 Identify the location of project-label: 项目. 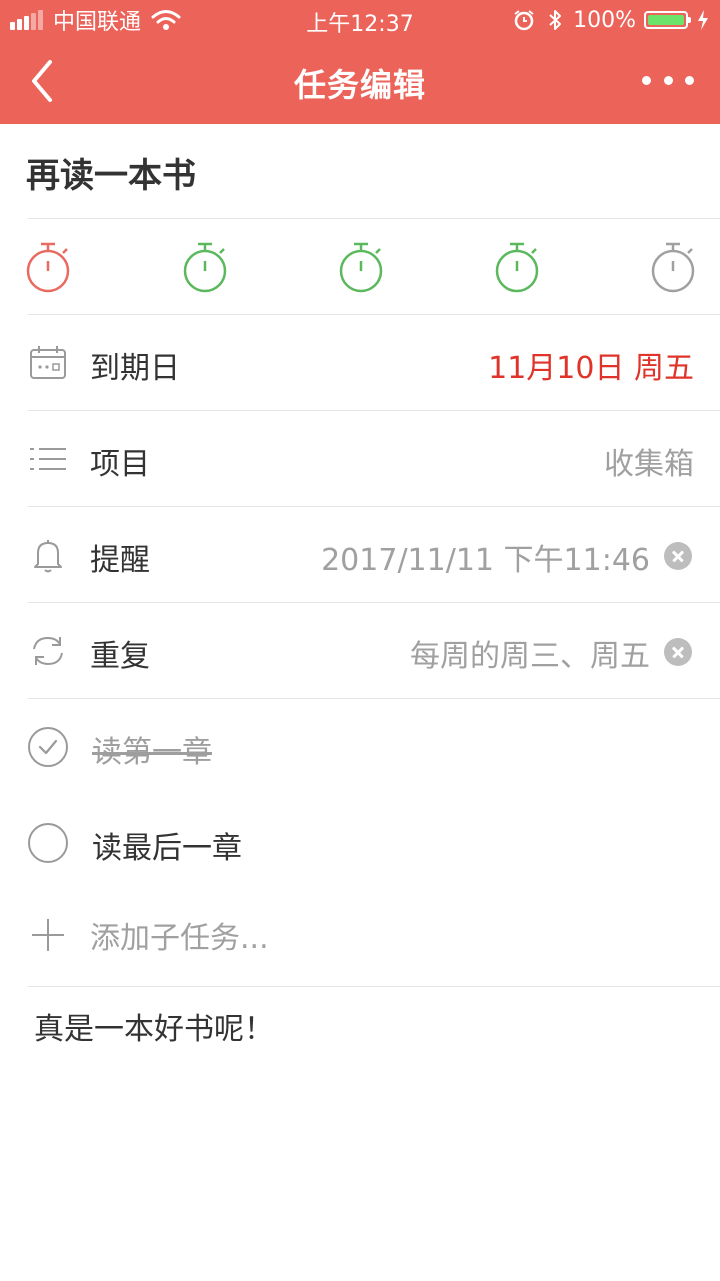
(120, 464).